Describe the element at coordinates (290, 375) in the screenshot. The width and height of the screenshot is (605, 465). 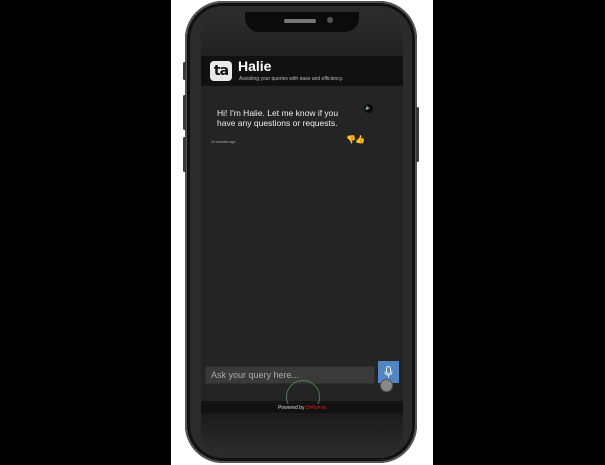
I see `query-input` at that location.